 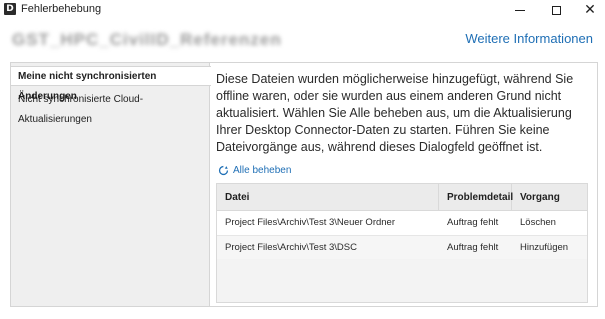 I want to click on fix-all-label: Alle beheben, so click(x=262, y=170).